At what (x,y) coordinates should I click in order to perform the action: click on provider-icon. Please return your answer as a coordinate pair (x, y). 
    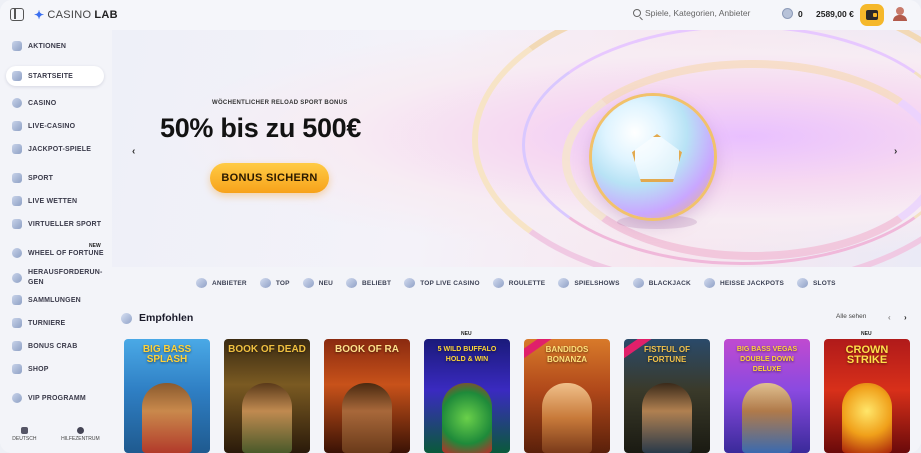
    Looking at the image, I should click on (201, 283).